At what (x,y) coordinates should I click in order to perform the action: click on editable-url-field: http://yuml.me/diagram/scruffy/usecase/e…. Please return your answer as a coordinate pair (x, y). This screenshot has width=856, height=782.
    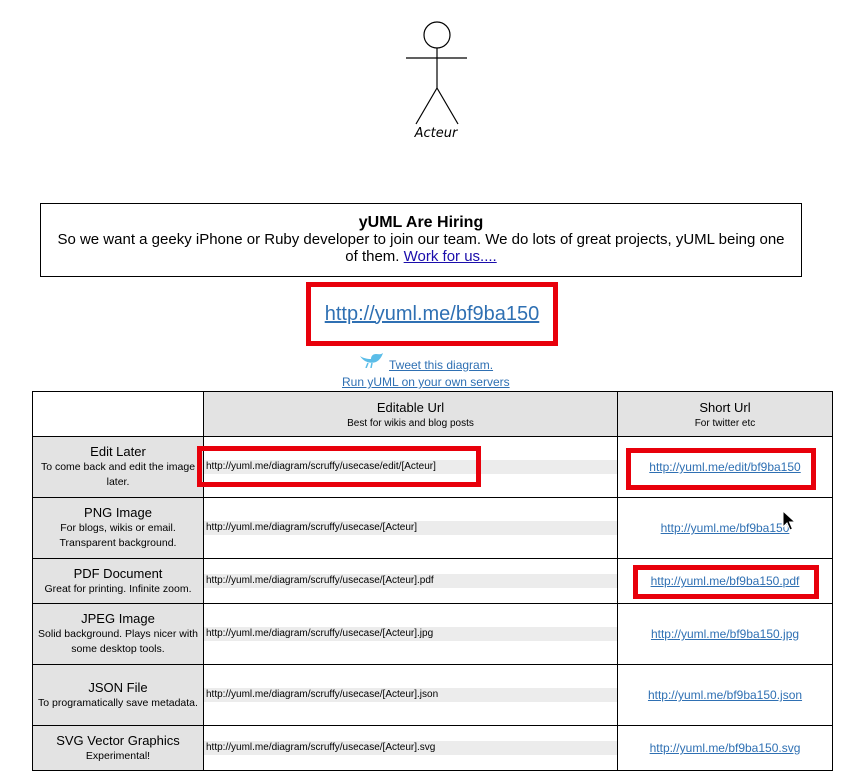
    Looking at the image, I should click on (410, 467).